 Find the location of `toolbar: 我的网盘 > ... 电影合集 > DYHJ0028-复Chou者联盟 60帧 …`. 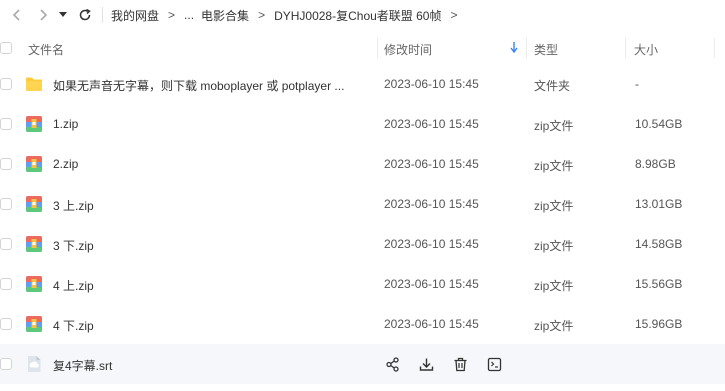

toolbar: 我的网盘 > ... 电影合集 > DYHJ0028-复Chou者联盟 60帧 … is located at coordinates (362, 15).